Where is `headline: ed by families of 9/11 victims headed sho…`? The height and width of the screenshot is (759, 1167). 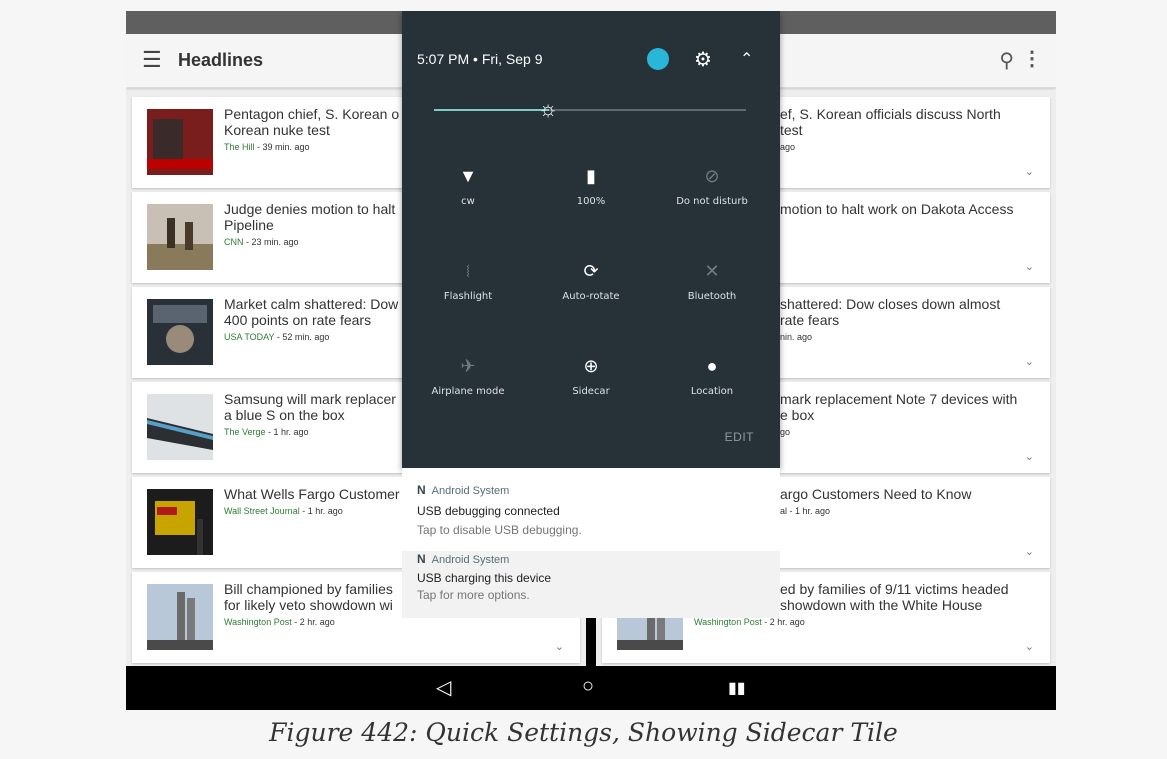
headline: ed by families of 9/11 victims headed sho… is located at coordinates (894, 597).